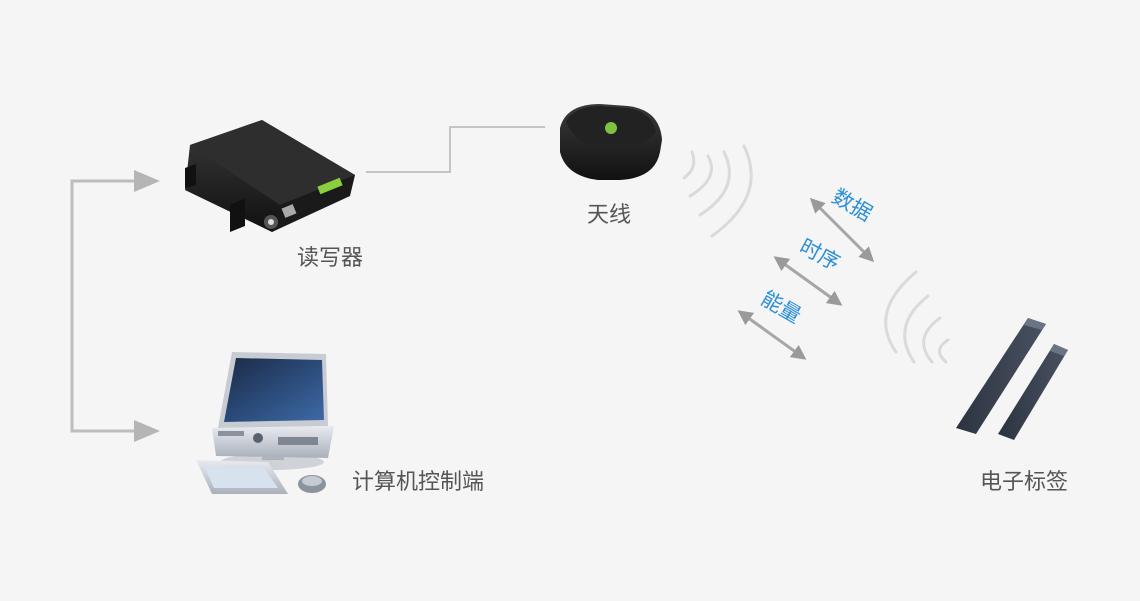 The image size is (1140, 601). Describe the element at coordinates (455, 149) in the screenshot. I see `reader-antenna-connector` at that location.